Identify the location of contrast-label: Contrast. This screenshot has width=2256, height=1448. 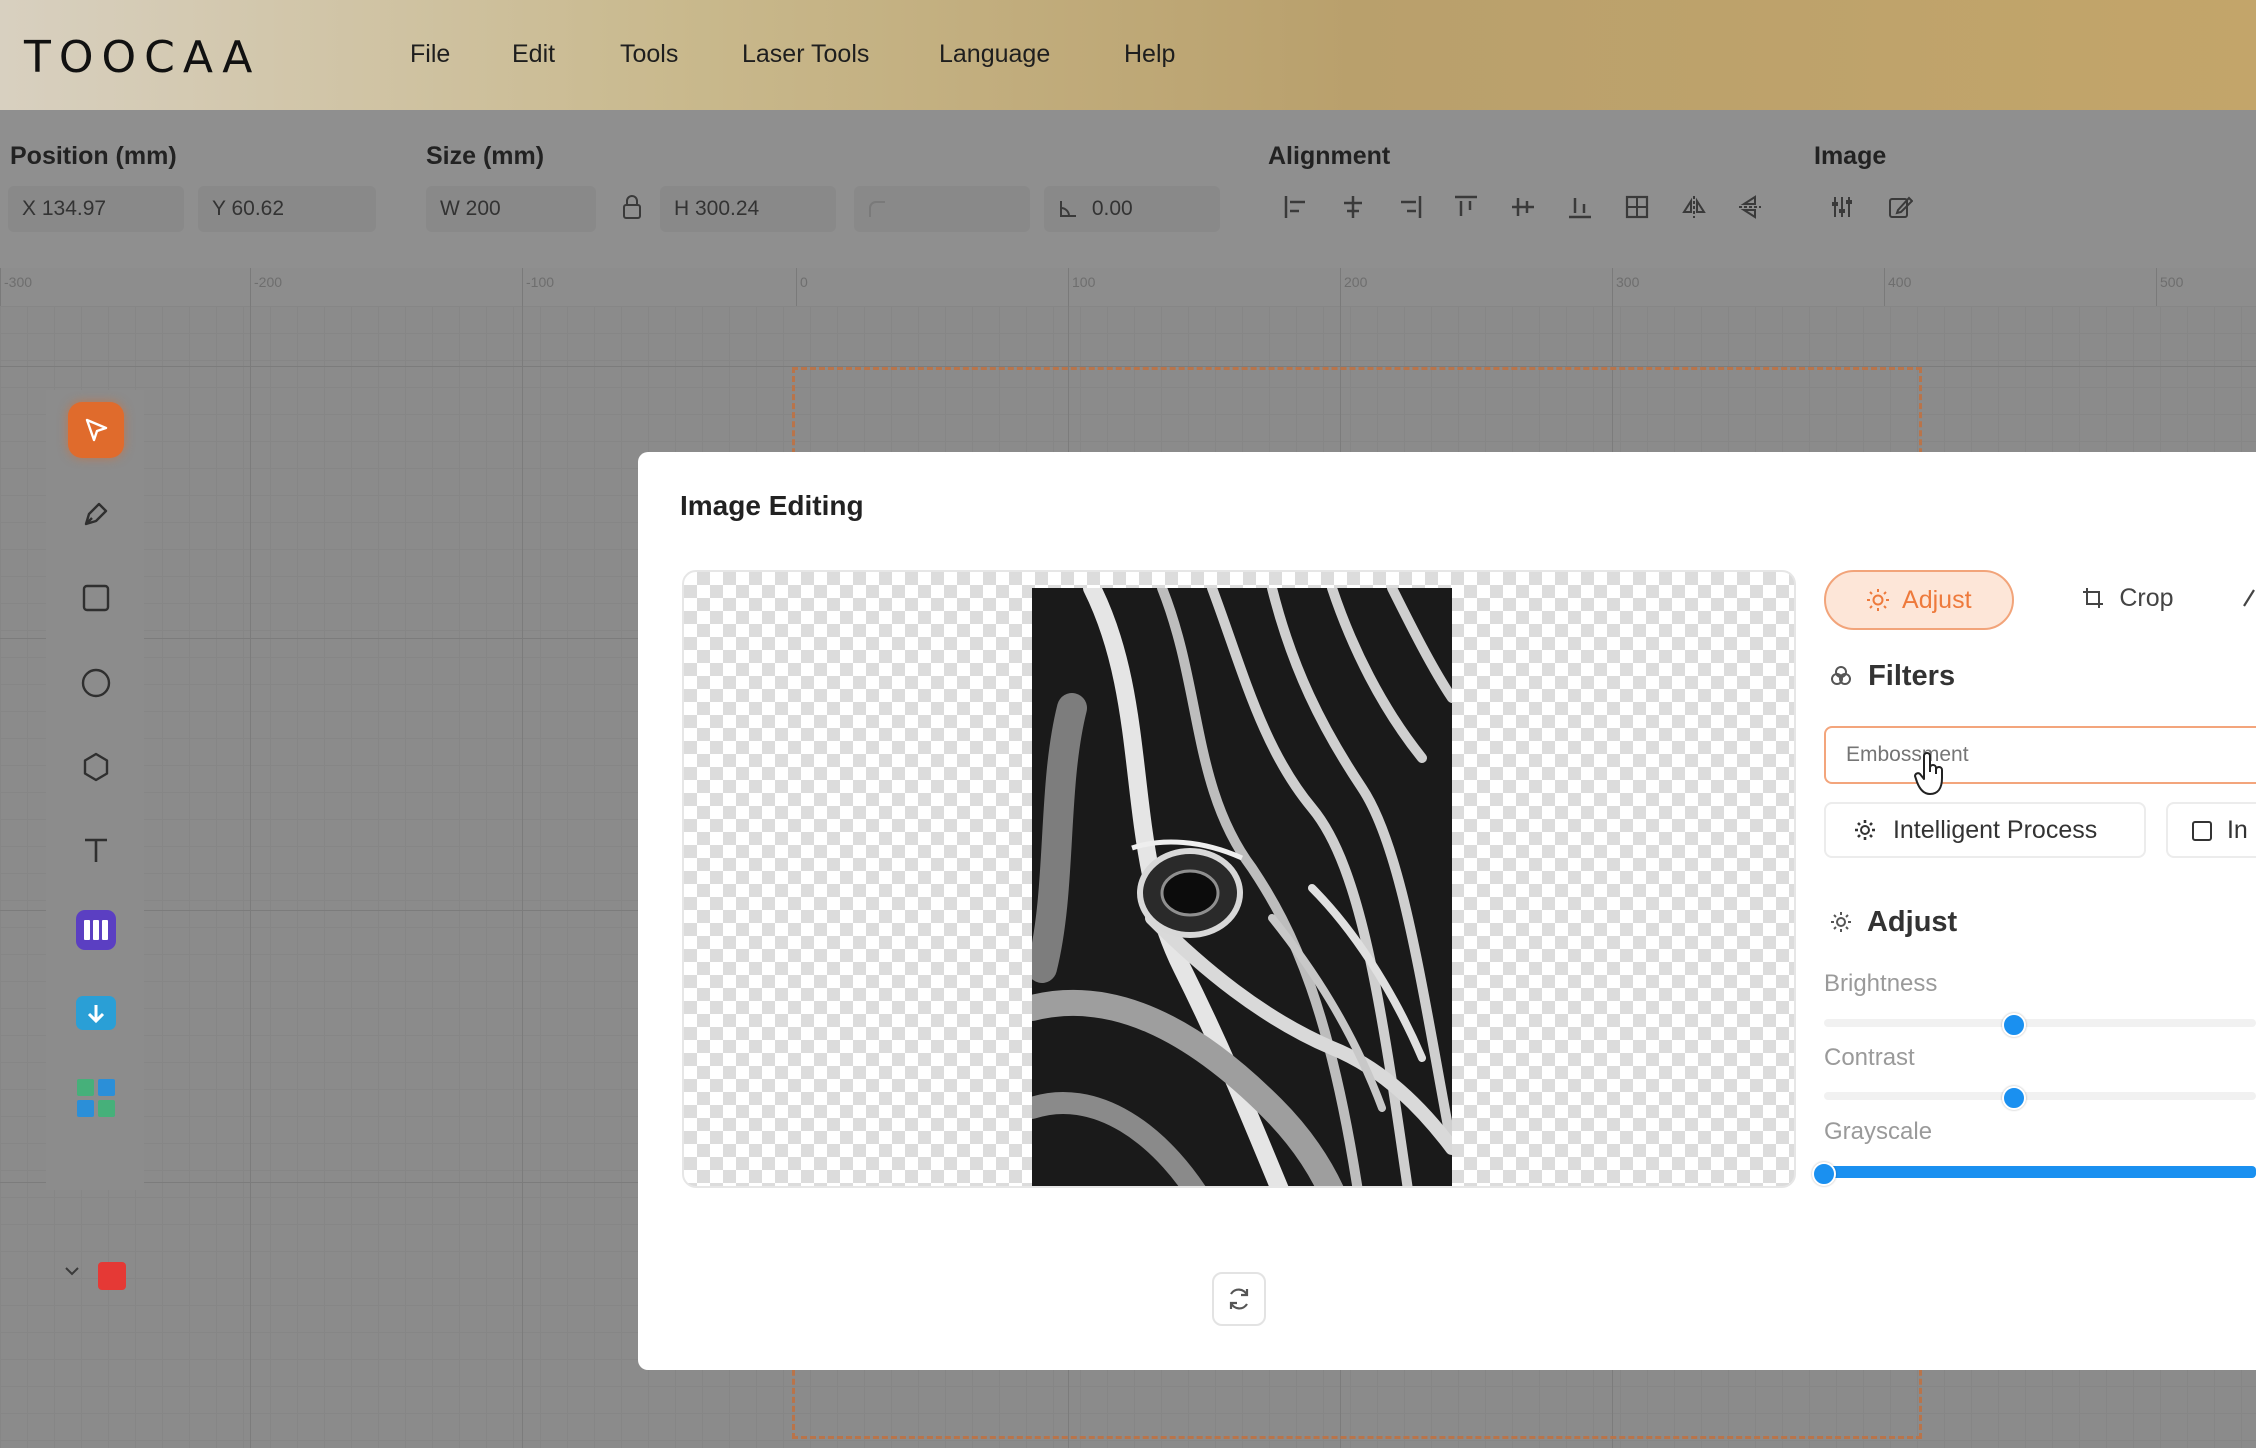
(1869, 1057).